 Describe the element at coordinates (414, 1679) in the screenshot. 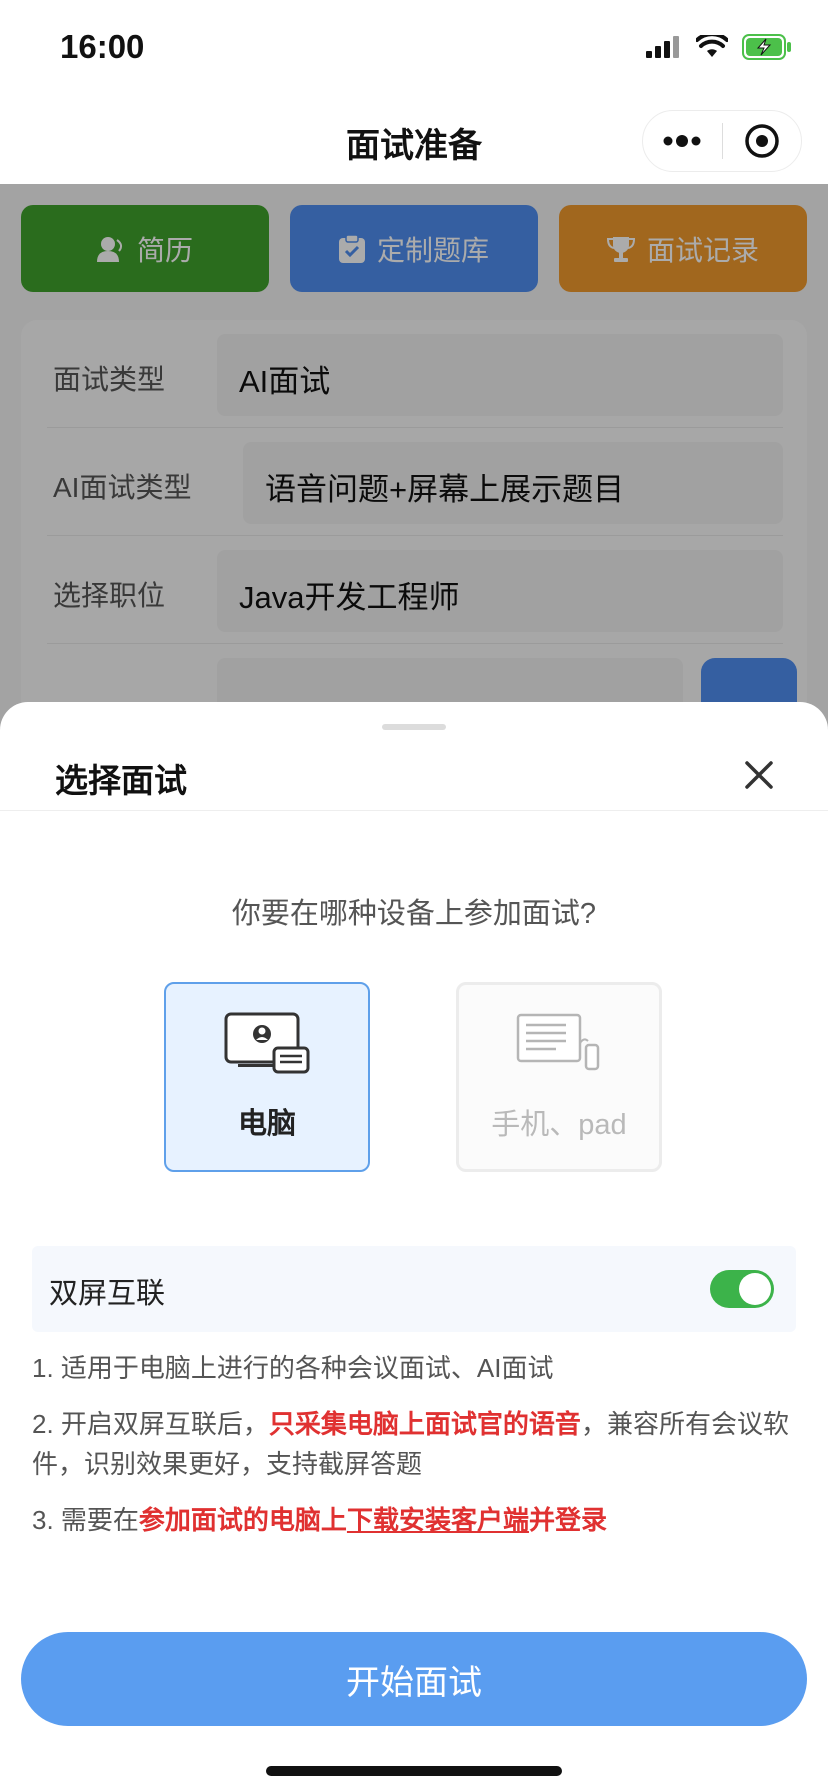

I see `start-interview-button: 开始面试` at that location.